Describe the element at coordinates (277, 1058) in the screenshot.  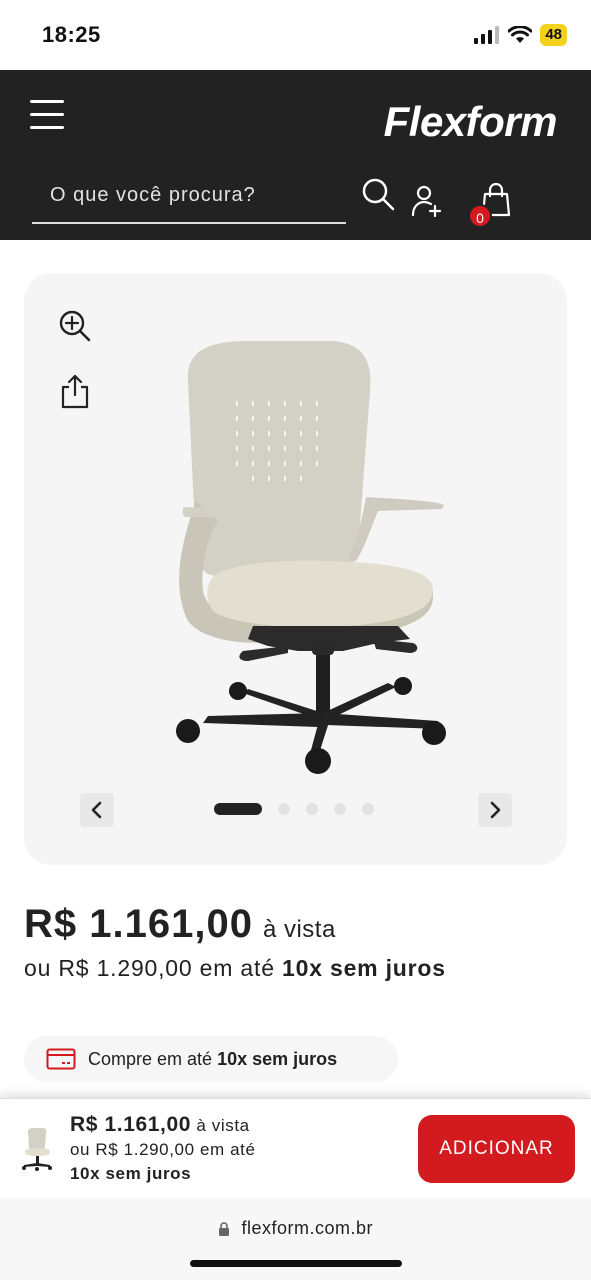
I see `pill-bold: 10x sem juros` at that location.